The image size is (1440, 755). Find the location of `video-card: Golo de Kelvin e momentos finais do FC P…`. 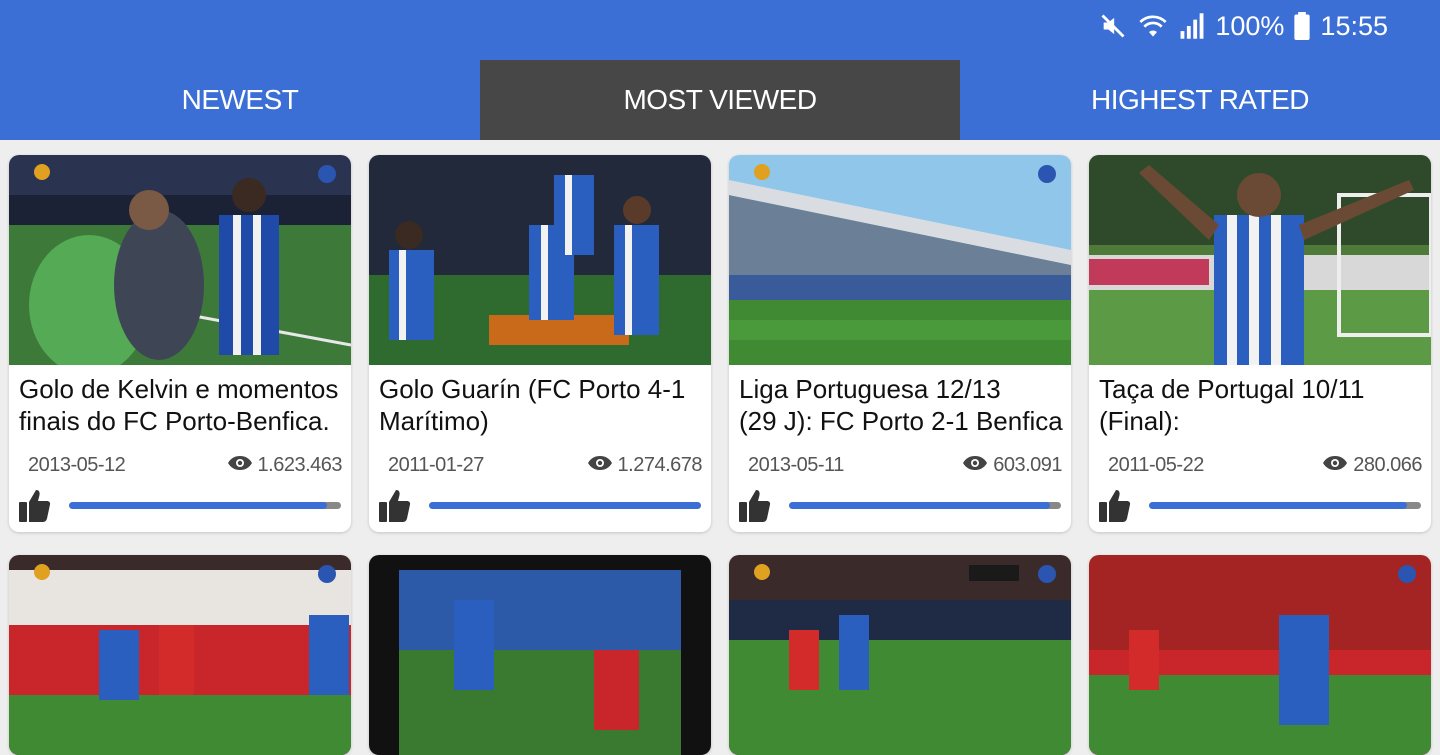

video-card: Golo de Kelvin e momentos finais do FC P… is located at coordinates (180, 343).